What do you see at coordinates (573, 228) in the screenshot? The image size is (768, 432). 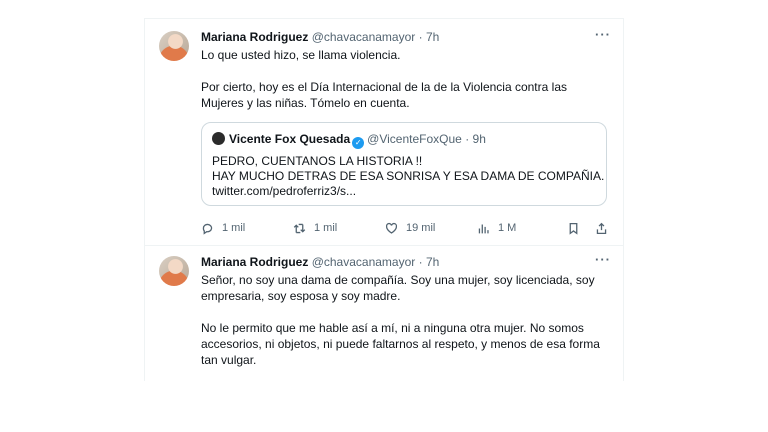 I see `bookmark-icon` at bounding box center [573, 228].